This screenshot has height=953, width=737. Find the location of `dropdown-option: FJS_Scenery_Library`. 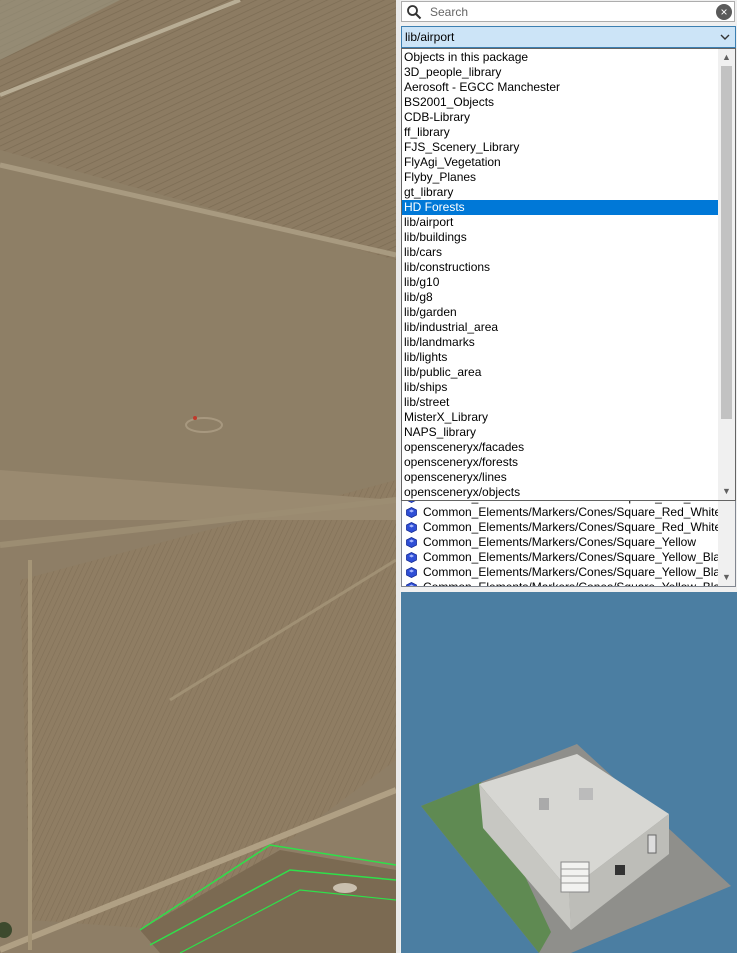

dropdown-option: FJS_Scenery_Library is located at coordinates (561, 147).